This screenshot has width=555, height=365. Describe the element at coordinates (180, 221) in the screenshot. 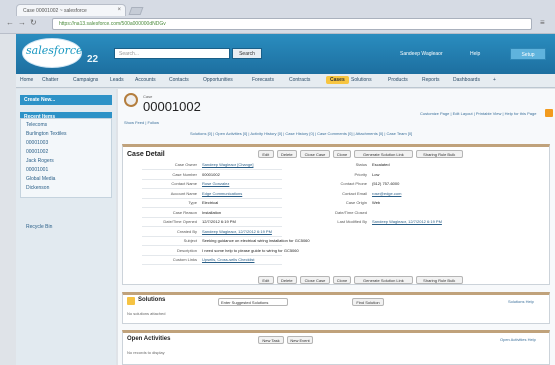

I see `field-label: Date/Time Opened` at that location.